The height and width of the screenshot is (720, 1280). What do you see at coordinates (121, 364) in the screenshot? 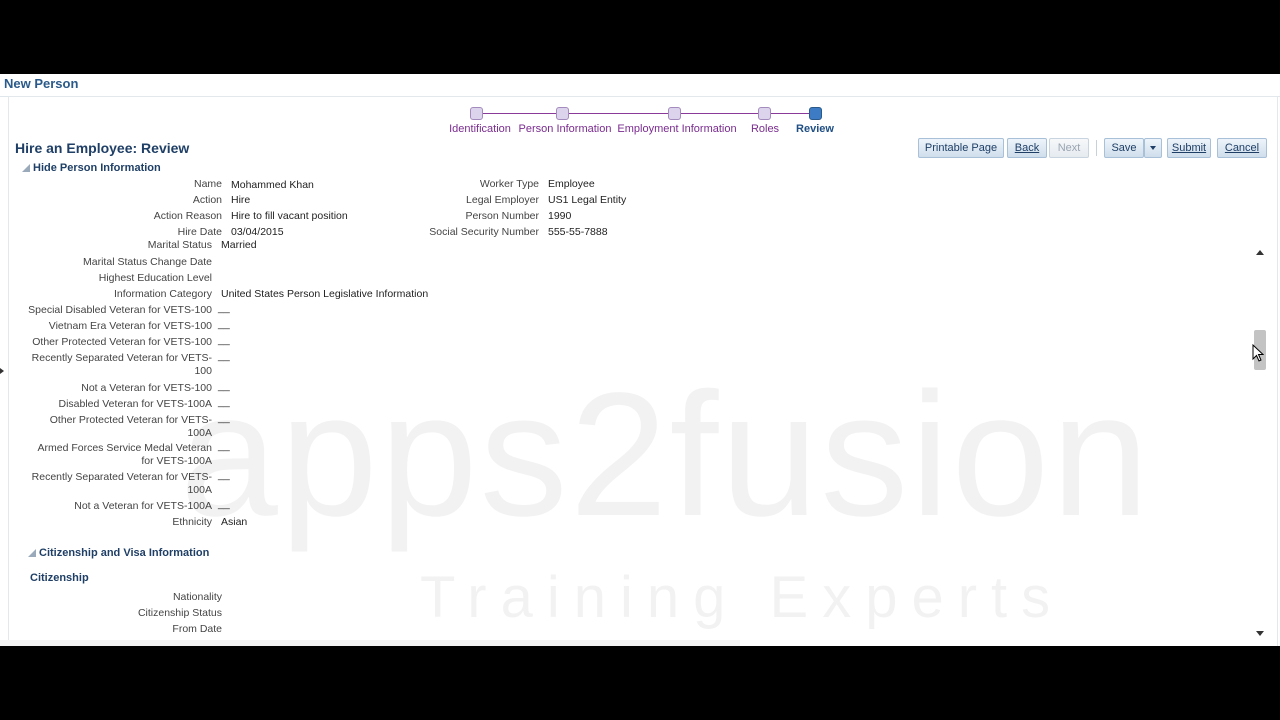
I see `field-label: Recently Separated Veteran for VETS-100` at bounding box center [121, 364].